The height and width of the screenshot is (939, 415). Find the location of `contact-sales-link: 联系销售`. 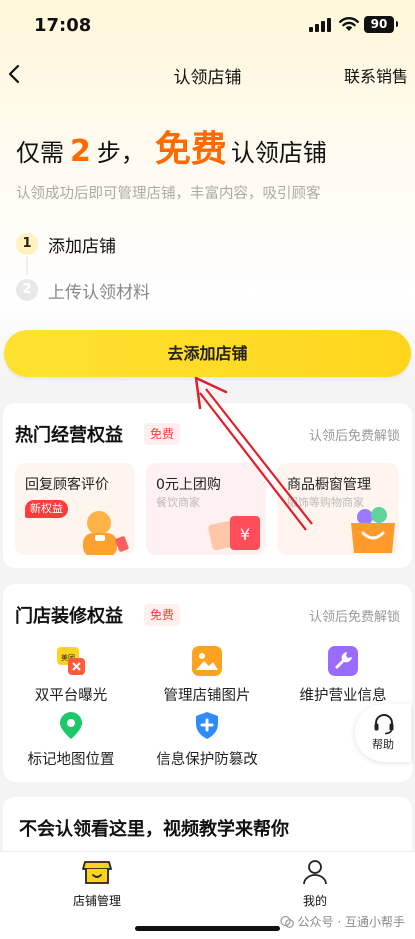

contact-sales-link: 联系销售 is located at coordinates (376, 75).